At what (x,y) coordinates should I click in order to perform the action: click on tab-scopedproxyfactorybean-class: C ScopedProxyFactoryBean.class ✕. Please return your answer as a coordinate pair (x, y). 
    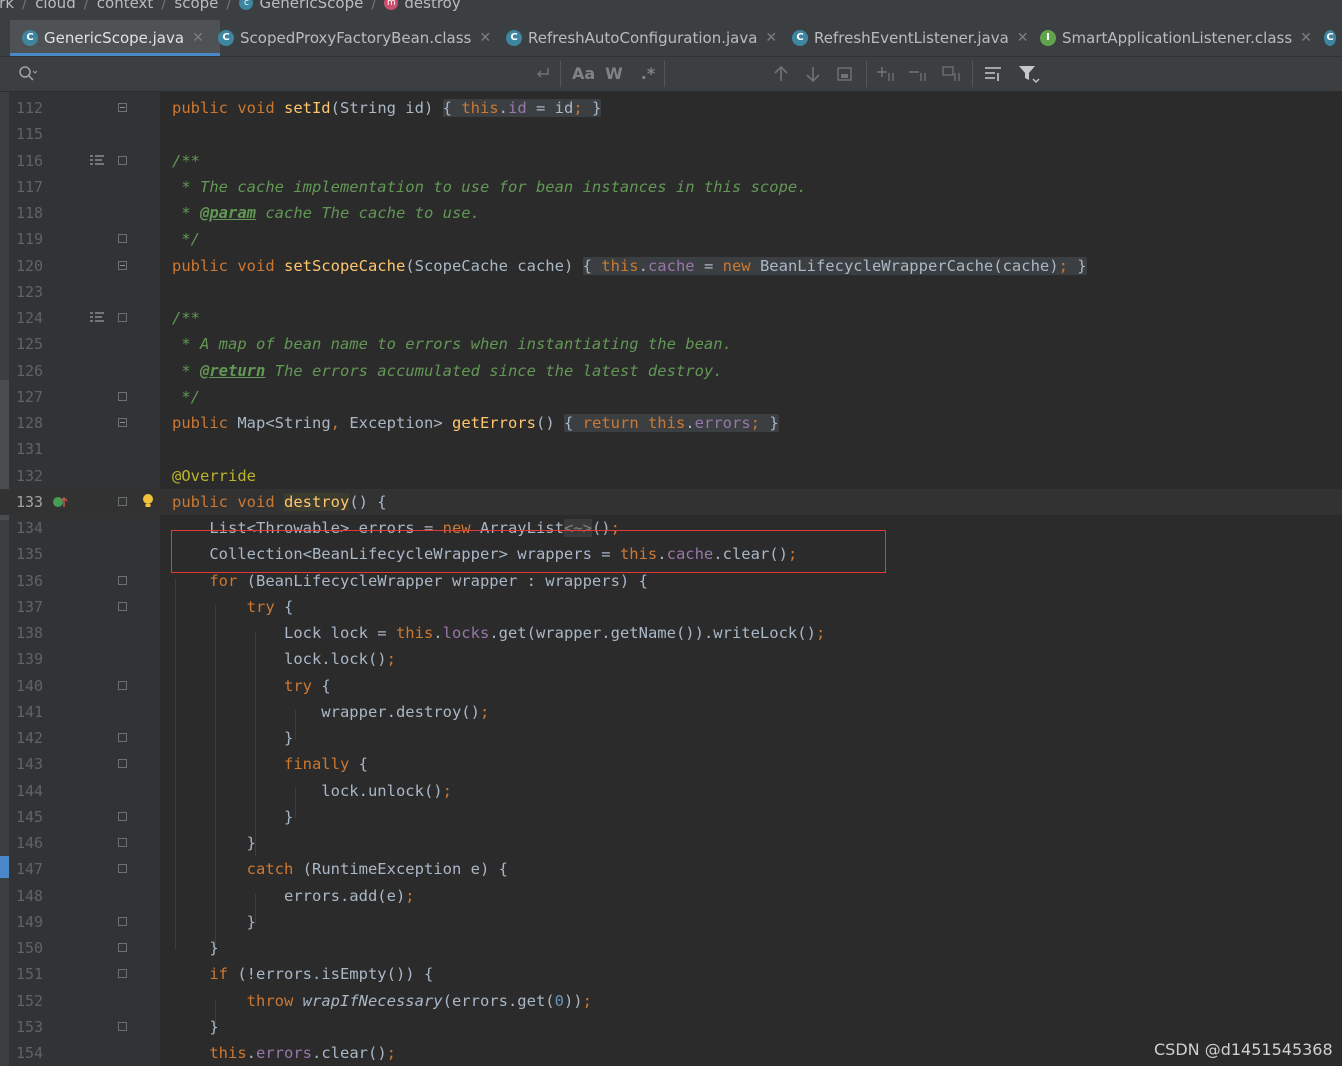
    Looking at the image, I should click on (357, 38).